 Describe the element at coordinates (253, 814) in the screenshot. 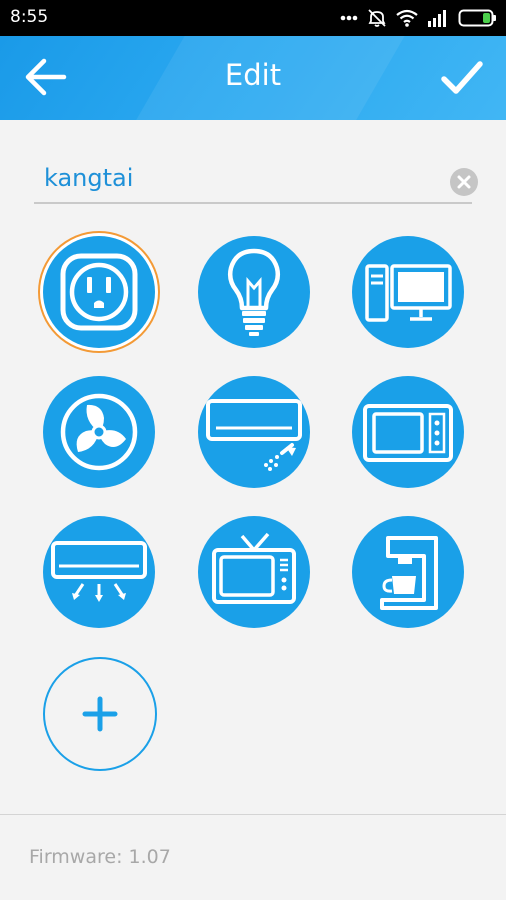

I see `footer-divider` at that location.